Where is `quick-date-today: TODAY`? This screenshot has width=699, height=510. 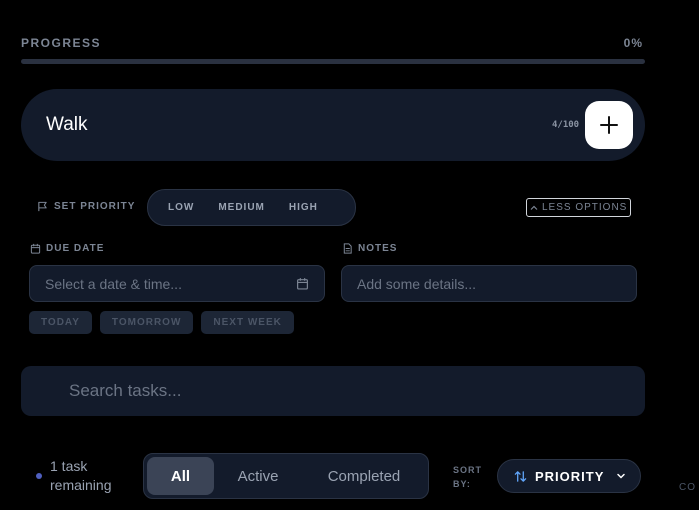
quick-date-today: TODAY is located at coordinates (60, 322).